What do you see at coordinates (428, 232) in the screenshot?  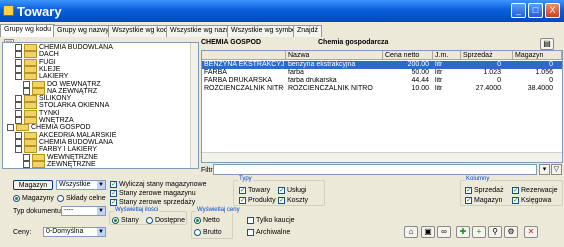 I see `print-icon: ▣` at bounding box center [428, 232].